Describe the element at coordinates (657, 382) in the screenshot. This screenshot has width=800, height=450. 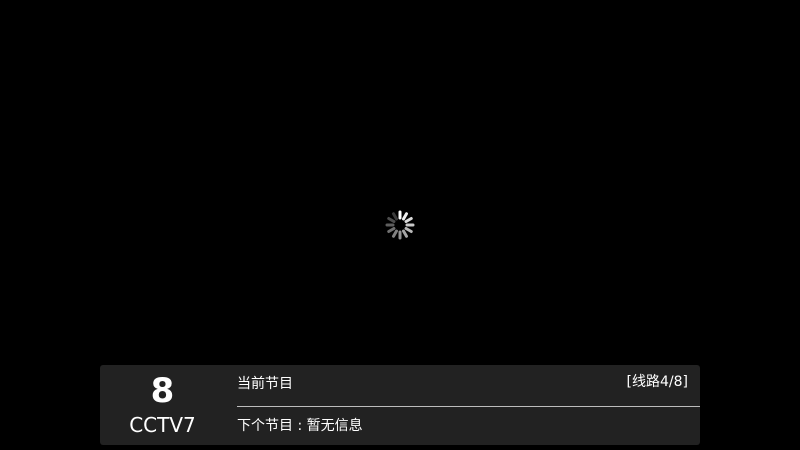
I see `line-source-indicator: [线路4/8]` at that location.